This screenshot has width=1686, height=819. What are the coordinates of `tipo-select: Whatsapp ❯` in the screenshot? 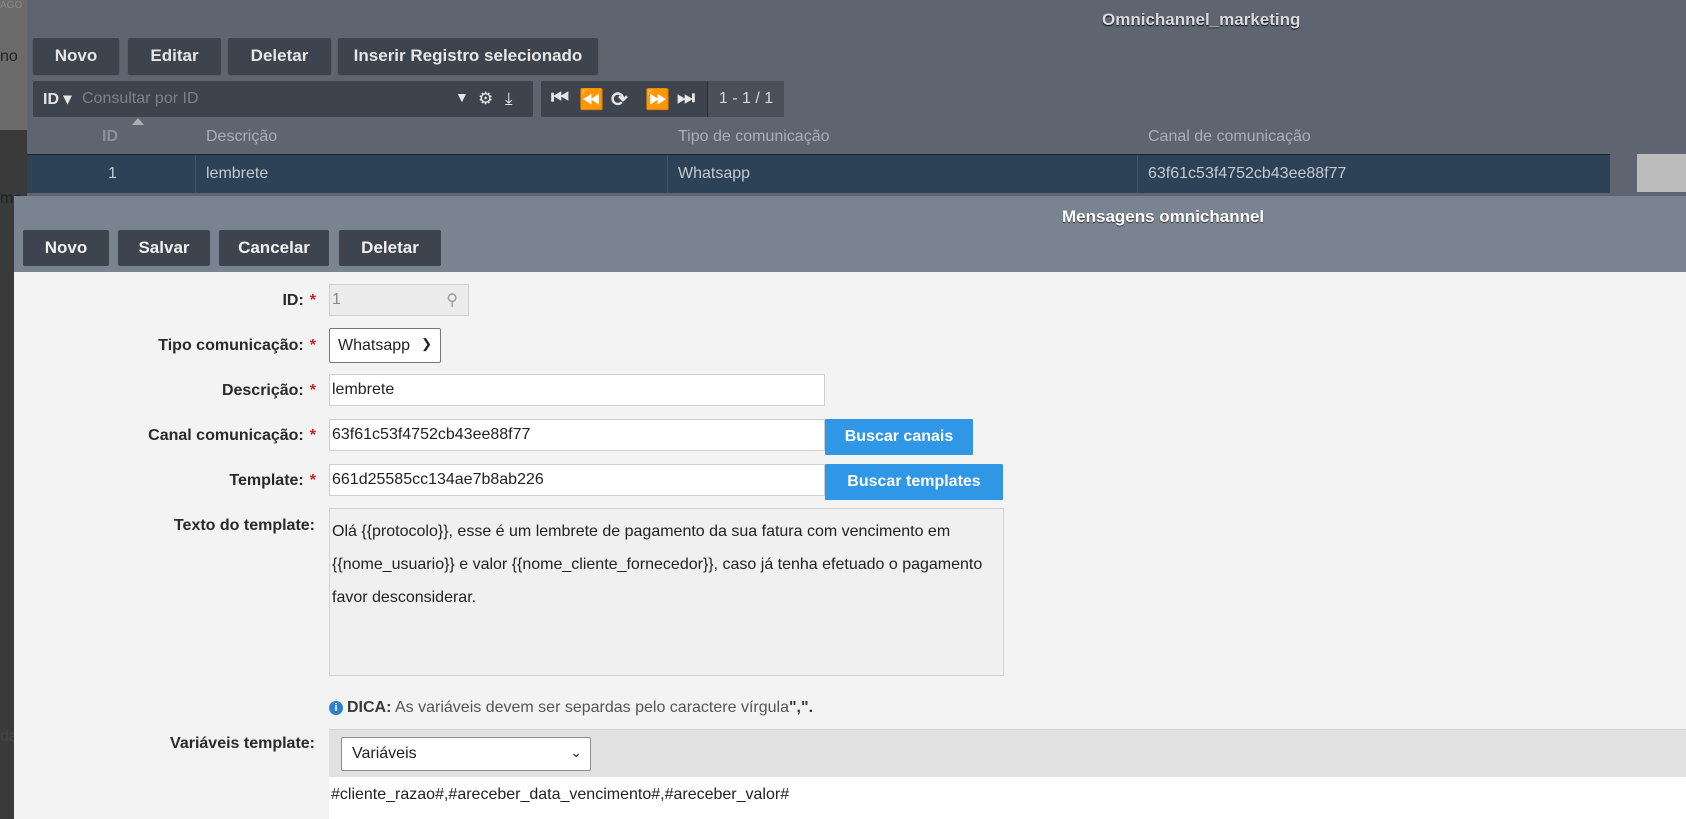 It's located at (385, 345).